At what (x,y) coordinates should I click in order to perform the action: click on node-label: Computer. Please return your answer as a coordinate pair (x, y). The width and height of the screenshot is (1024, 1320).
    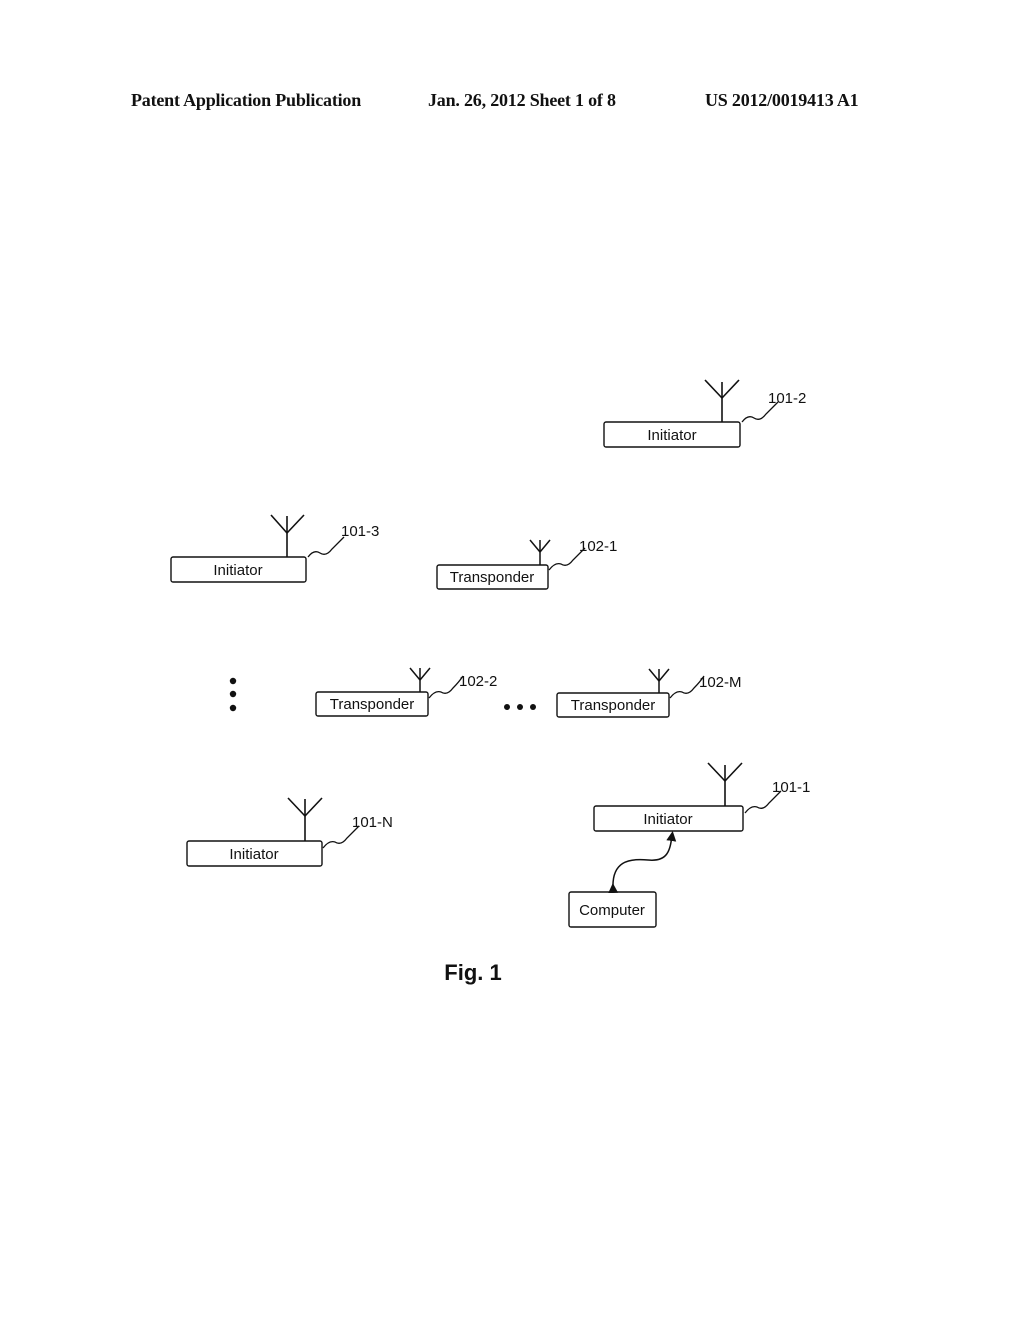
    Looking at the image, I should click on (612, 910).